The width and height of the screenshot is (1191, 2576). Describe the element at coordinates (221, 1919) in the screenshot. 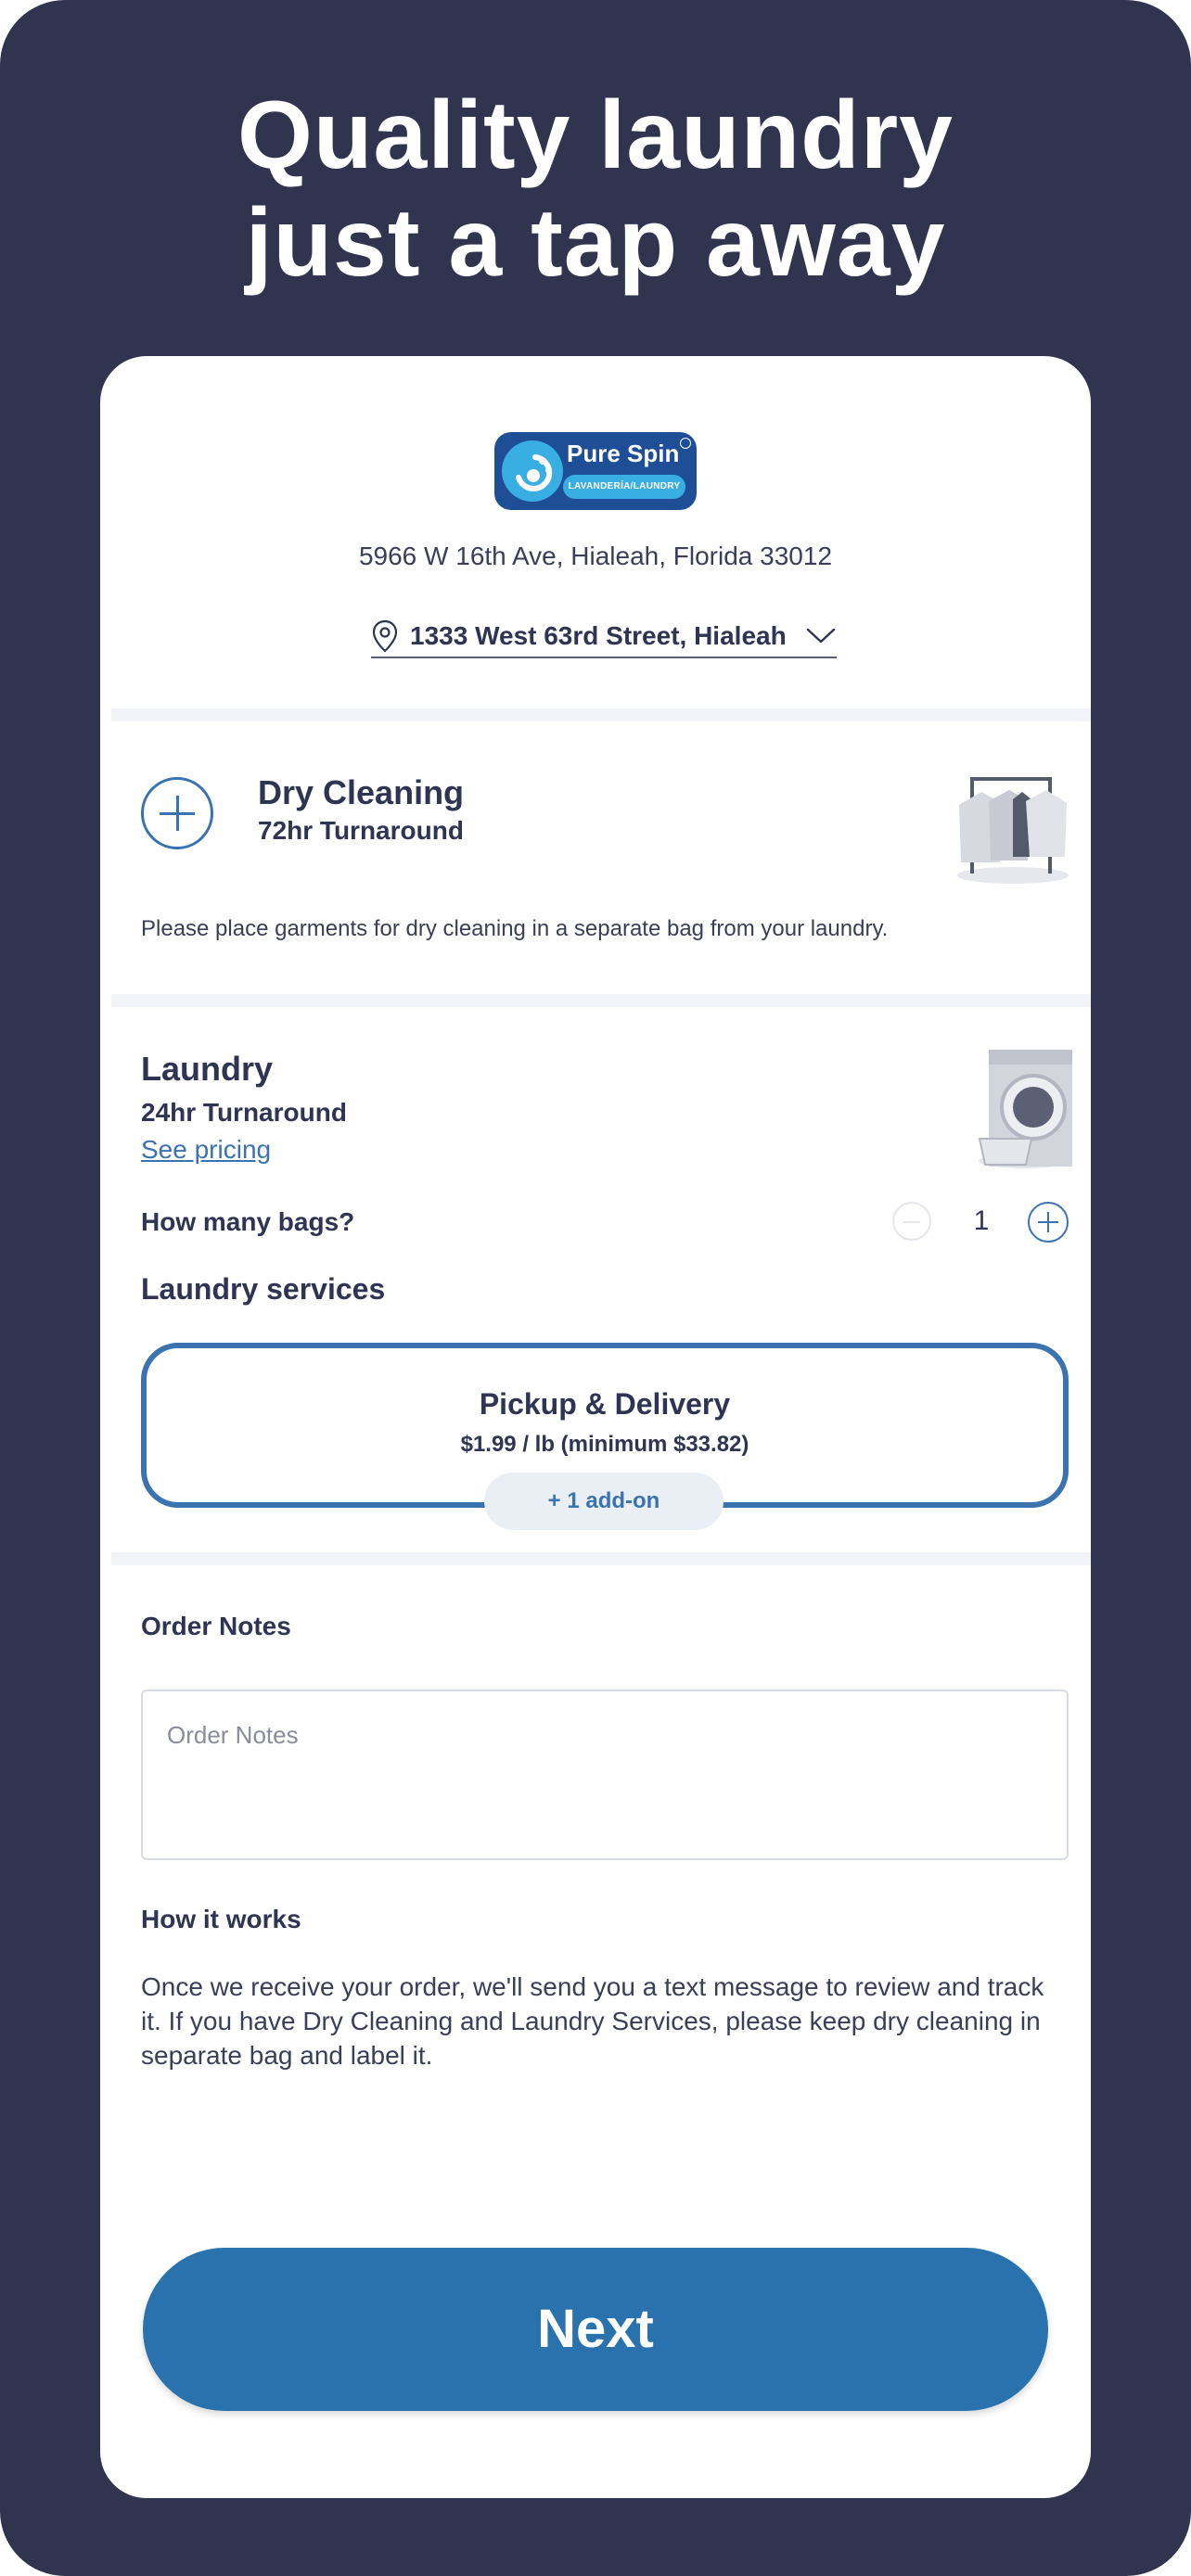

I see `how-it-works-title: How it works` at that location.